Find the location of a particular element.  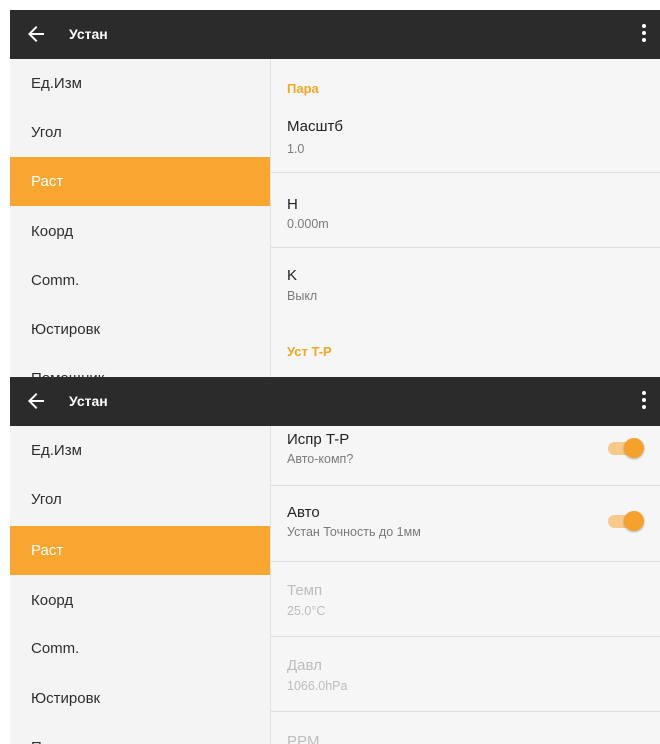

pref-temperature: Темп 25.0°C is located at coordinates (465, 599).